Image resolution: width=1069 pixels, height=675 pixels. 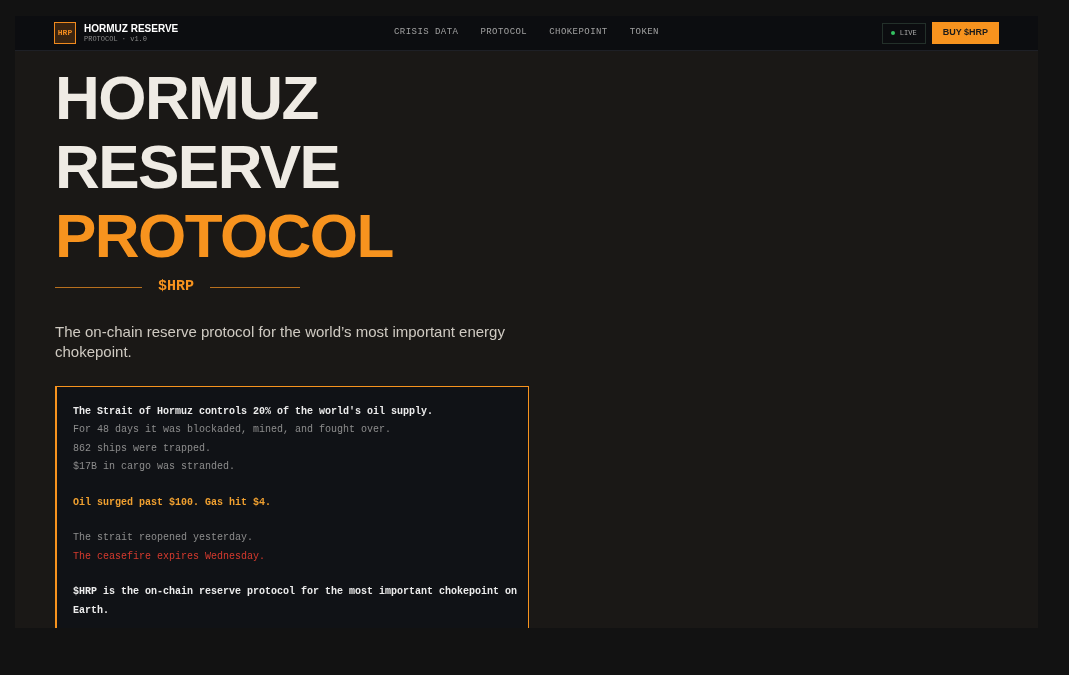 What do you see at coordinates (164, 538) in the screenshot?
I see `story-line: The strait reopened yesterday.` at bounding box center [164, 538].